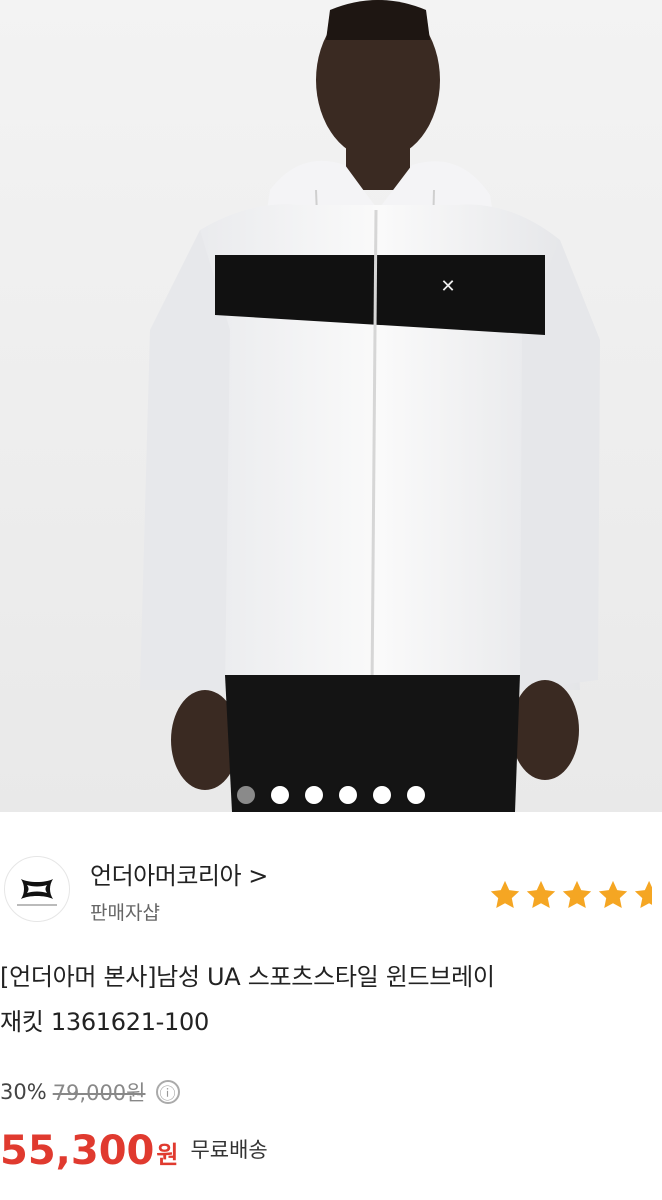 This screenshot has height=1200, width=662. I want to click on seller-logo, so click(37, 889).